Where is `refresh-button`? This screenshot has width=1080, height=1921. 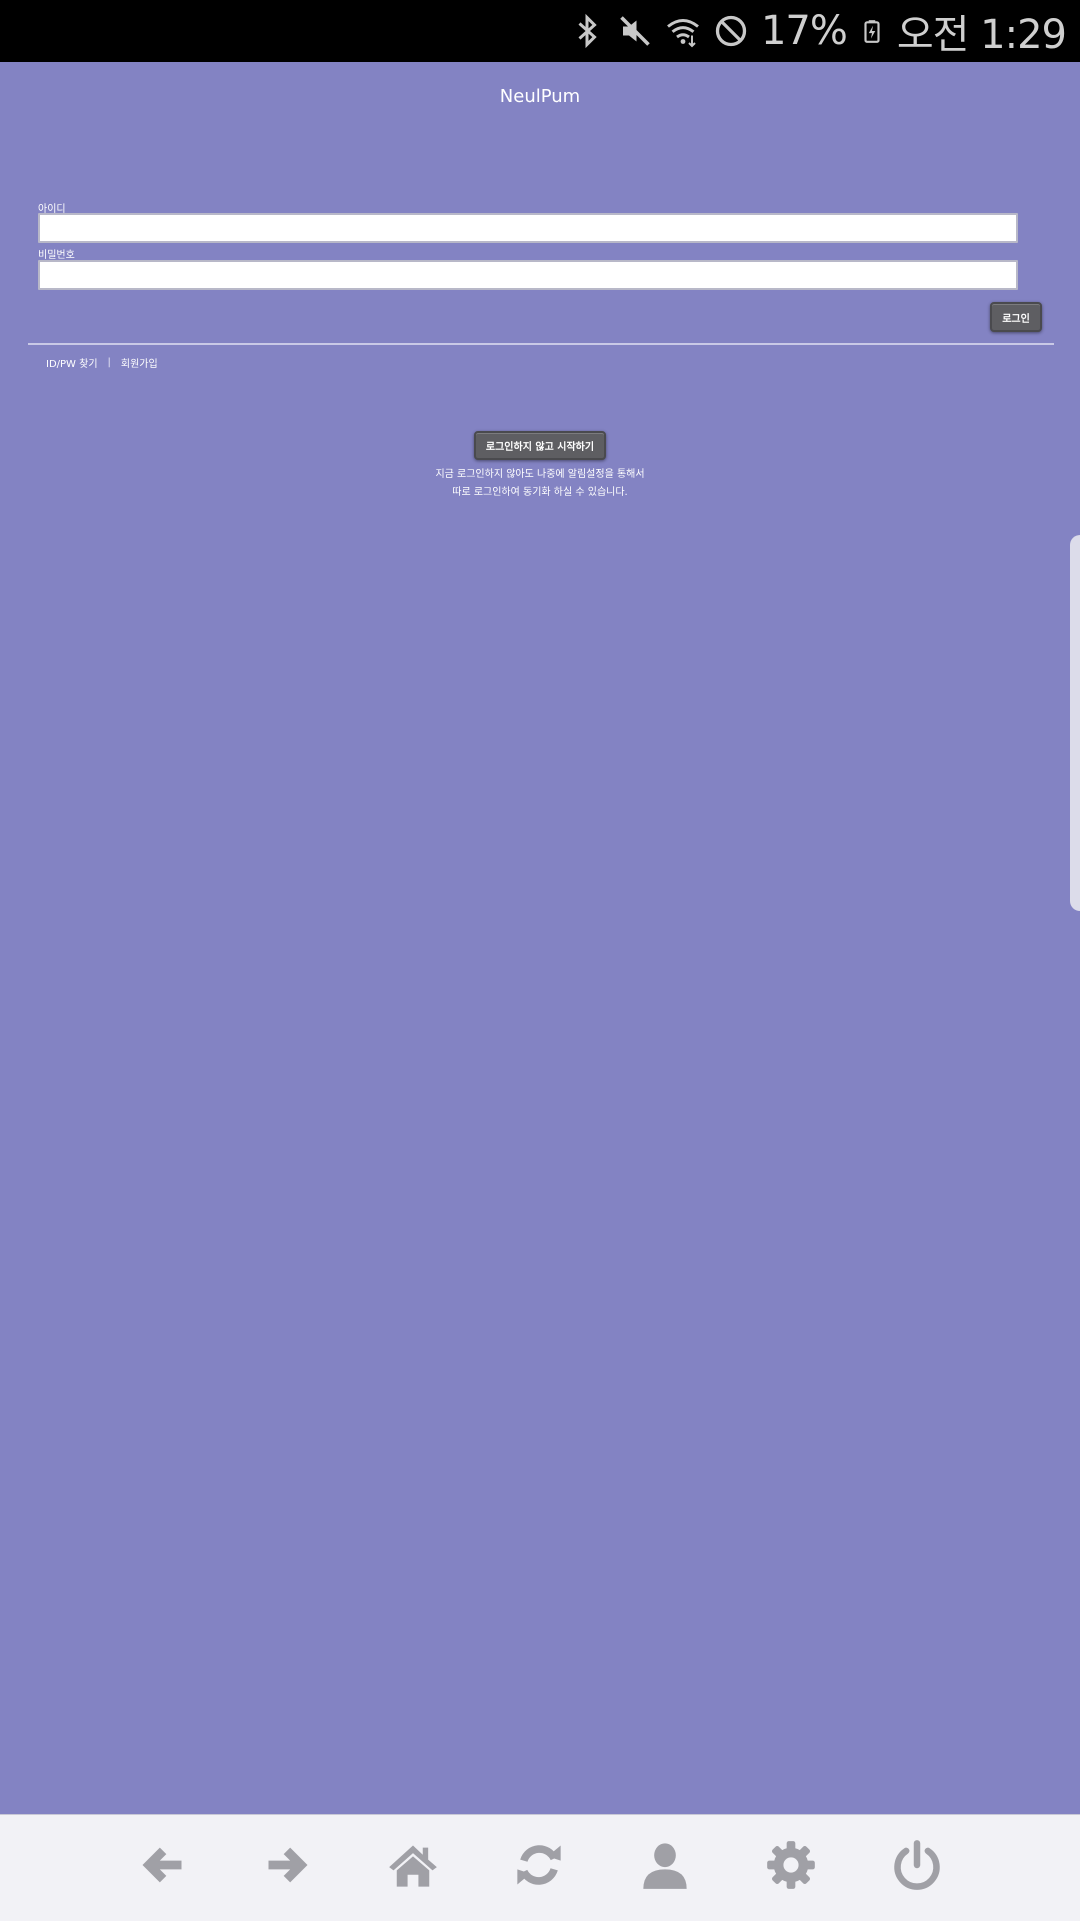
refresh-button is located at coordinates (539, 1865).